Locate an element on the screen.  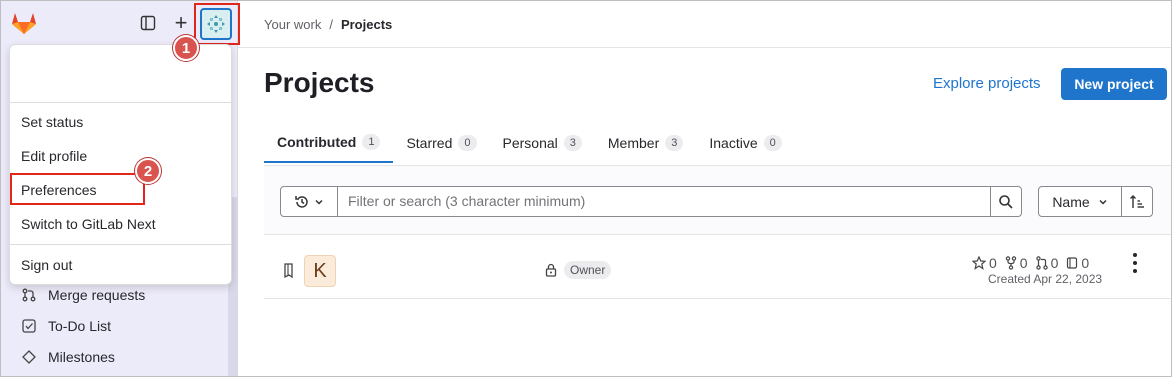
menu-divider is located at coordinates (120, 244).